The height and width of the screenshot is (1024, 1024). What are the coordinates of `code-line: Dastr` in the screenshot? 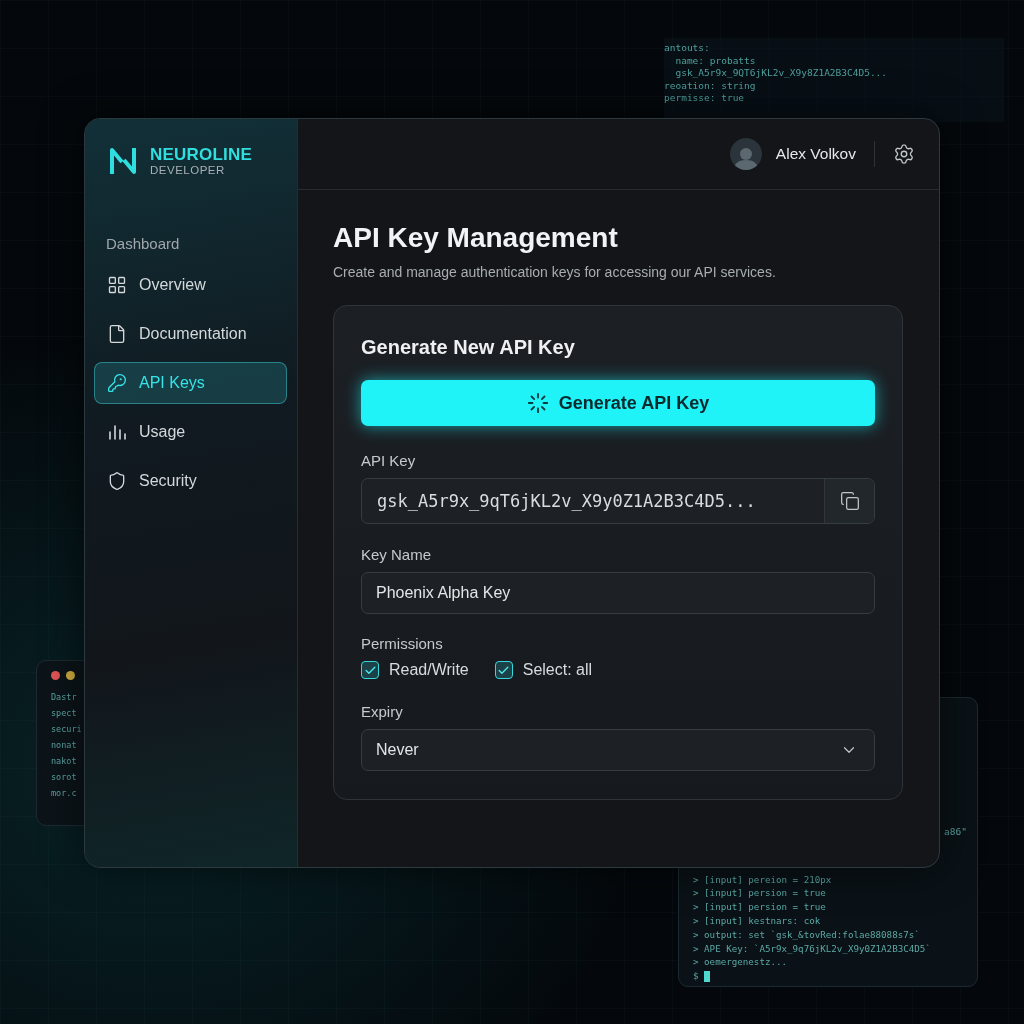 It's located at (64, 697).